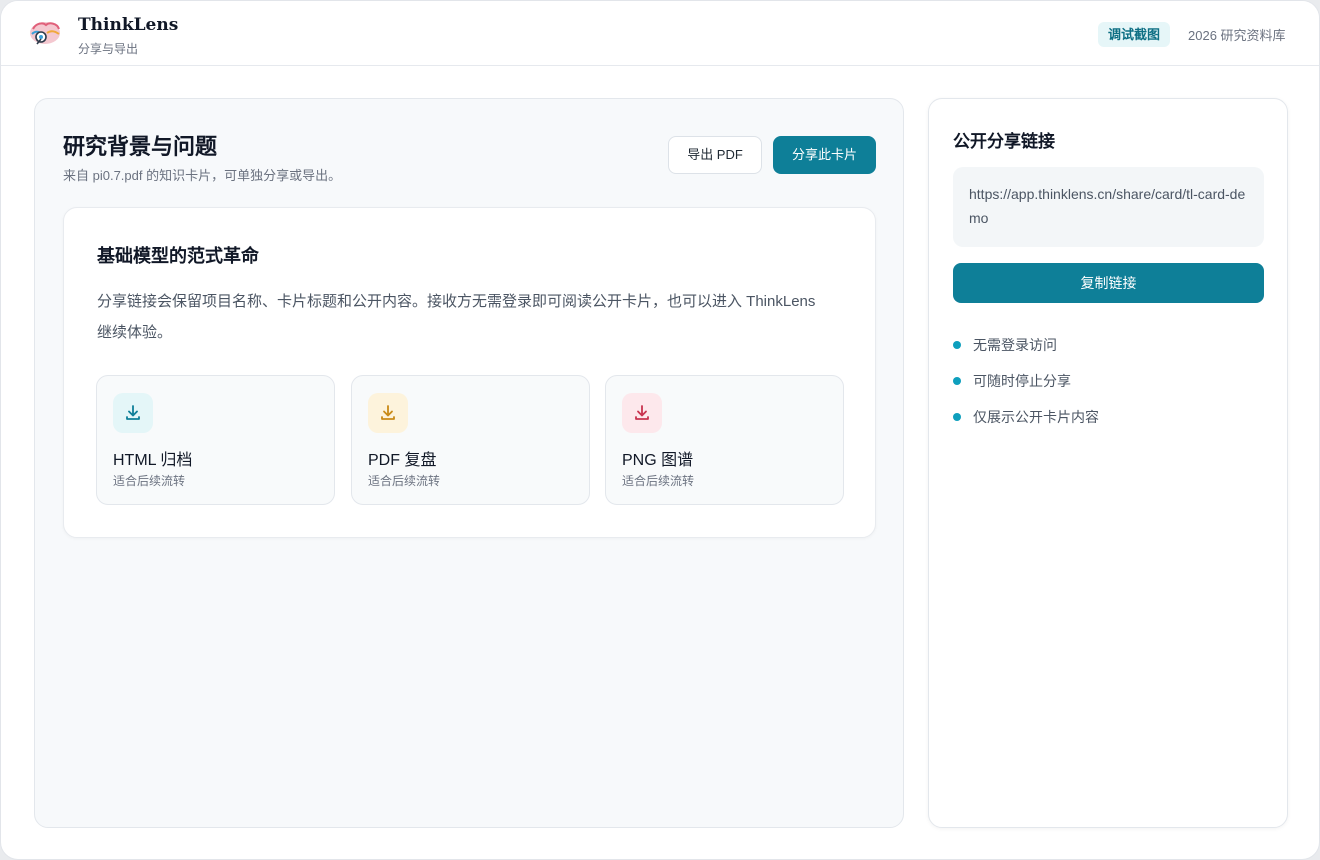  What do you see at coordinates (724, 440) in the screenshot?
I see `export-tile-png: PNG 图谱 适合后续流转` at bounding box center [724, 440].